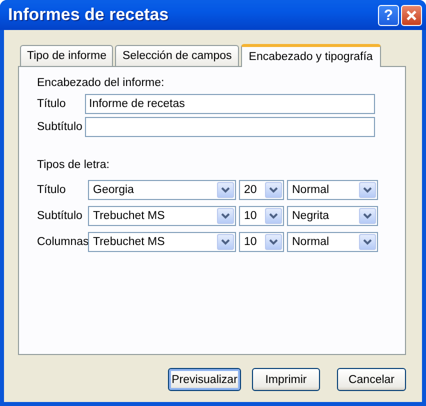  What do you see at coordinates (177, 55) in the screenshot?
I see `tab: Selección de campos` at bounding box center [177, 55].